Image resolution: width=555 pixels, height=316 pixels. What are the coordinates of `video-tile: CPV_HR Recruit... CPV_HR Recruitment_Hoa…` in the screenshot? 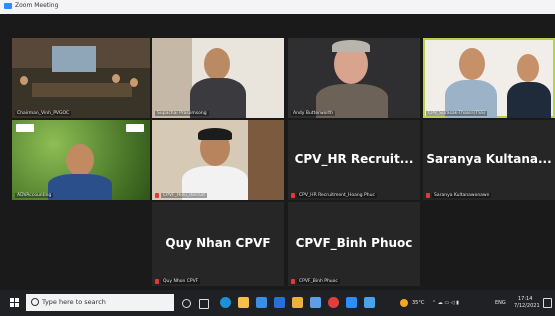 It's located at (354, 160).